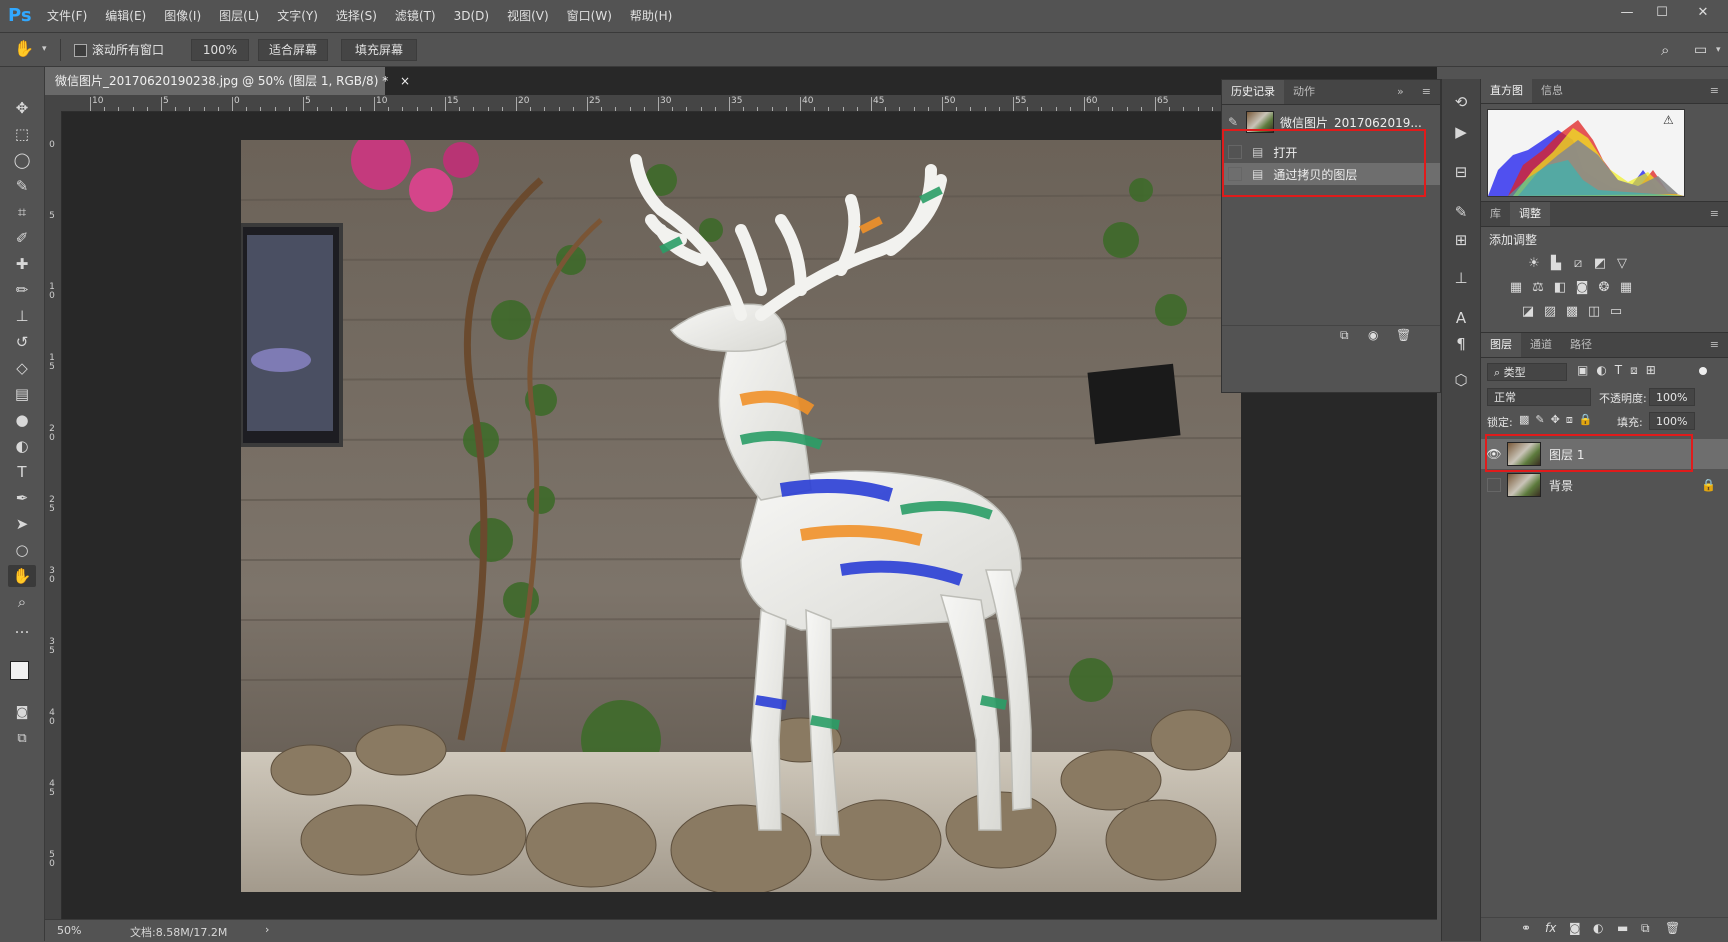 This screenshot has height=942, width=1728. What do you see at coordinates (1506, 91) in the screenshot?
I see `tab-histogram: 直方图` at bounding box center [1506, 91].